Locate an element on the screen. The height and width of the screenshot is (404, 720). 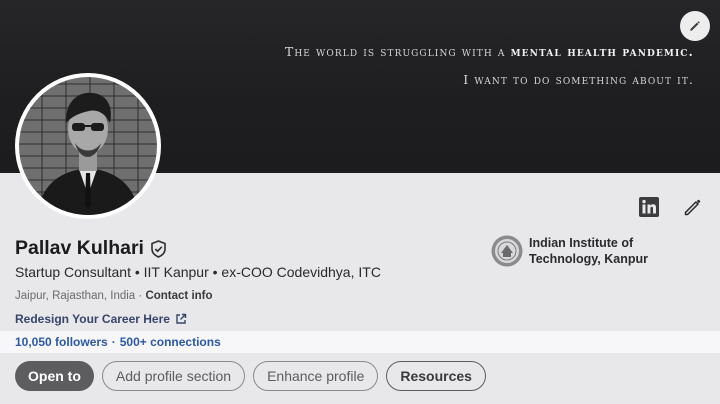
location-row: Jaipur, Rajasthan, India · Contact info is located at coordinates (114, 296).